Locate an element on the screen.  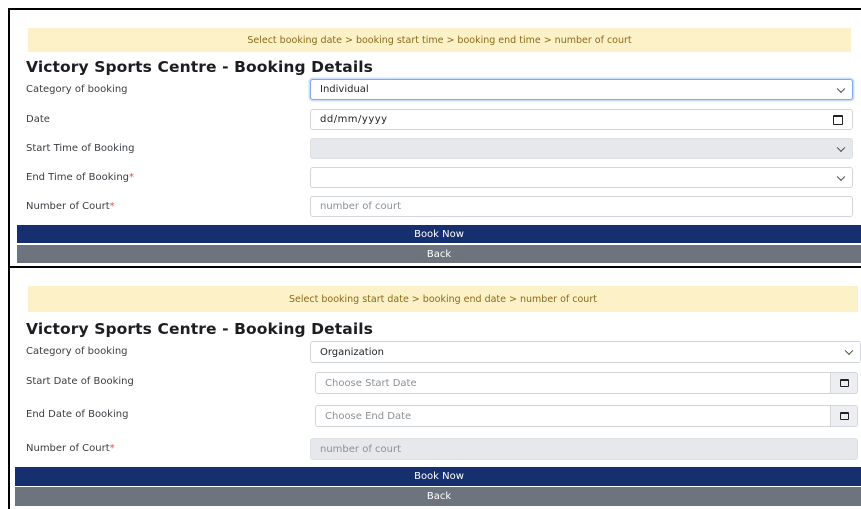
end-date-placeholder: Choose End Date is located at coordinates (368, 416).